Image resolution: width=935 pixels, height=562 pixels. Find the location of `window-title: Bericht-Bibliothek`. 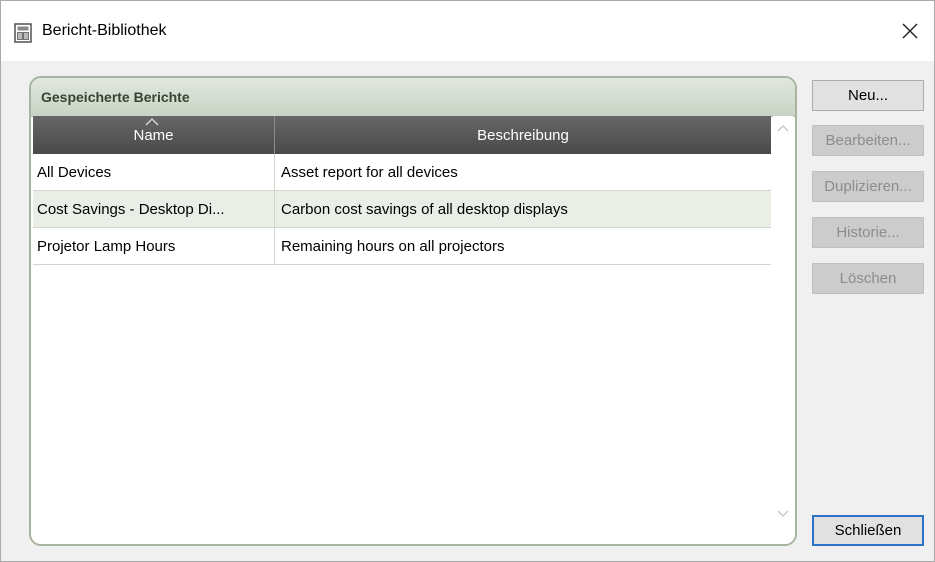

window-title: Bericht-Bibliothek is located at coordinates (104, 30).